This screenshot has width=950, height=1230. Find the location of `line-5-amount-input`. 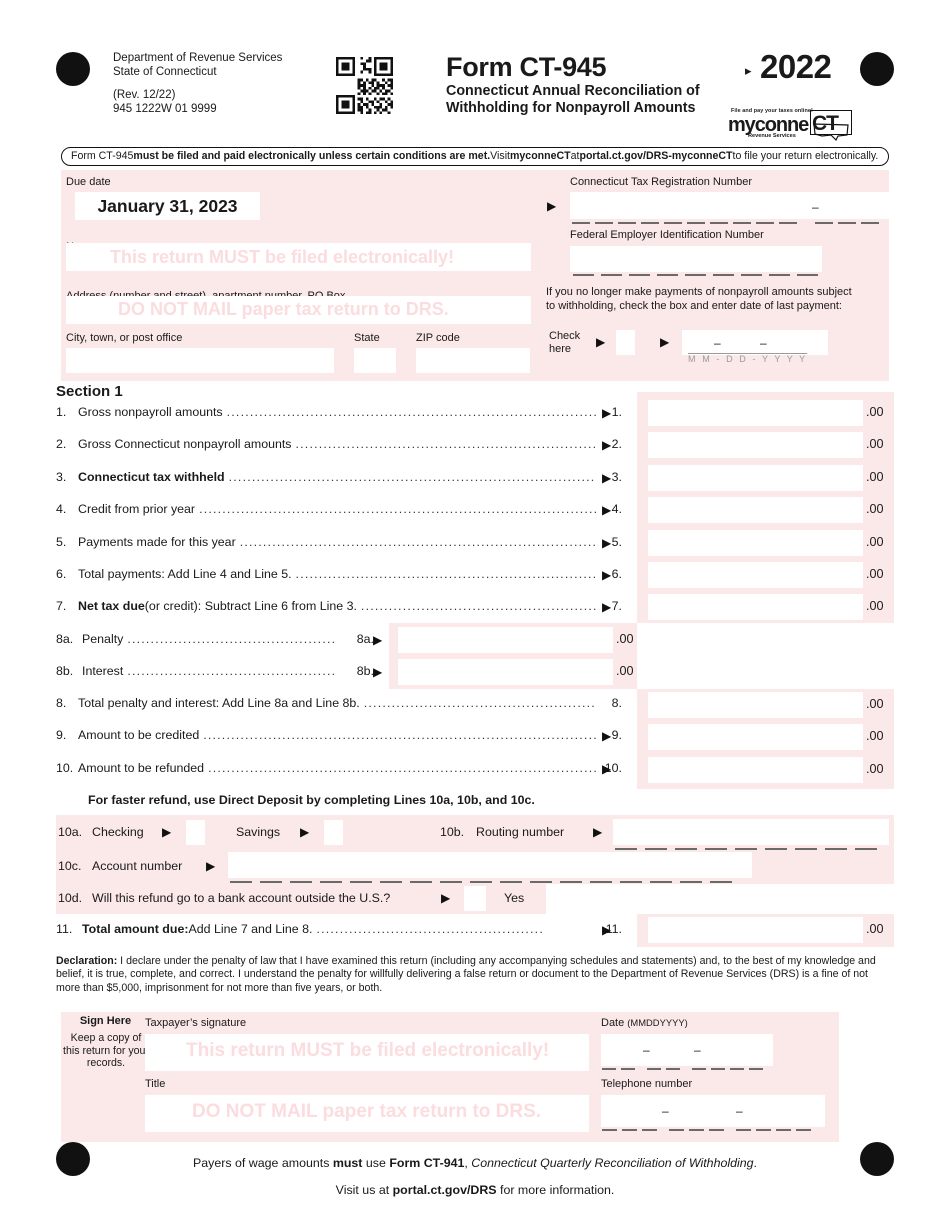

line-5-amount-input is located at coordinates (755, 543).